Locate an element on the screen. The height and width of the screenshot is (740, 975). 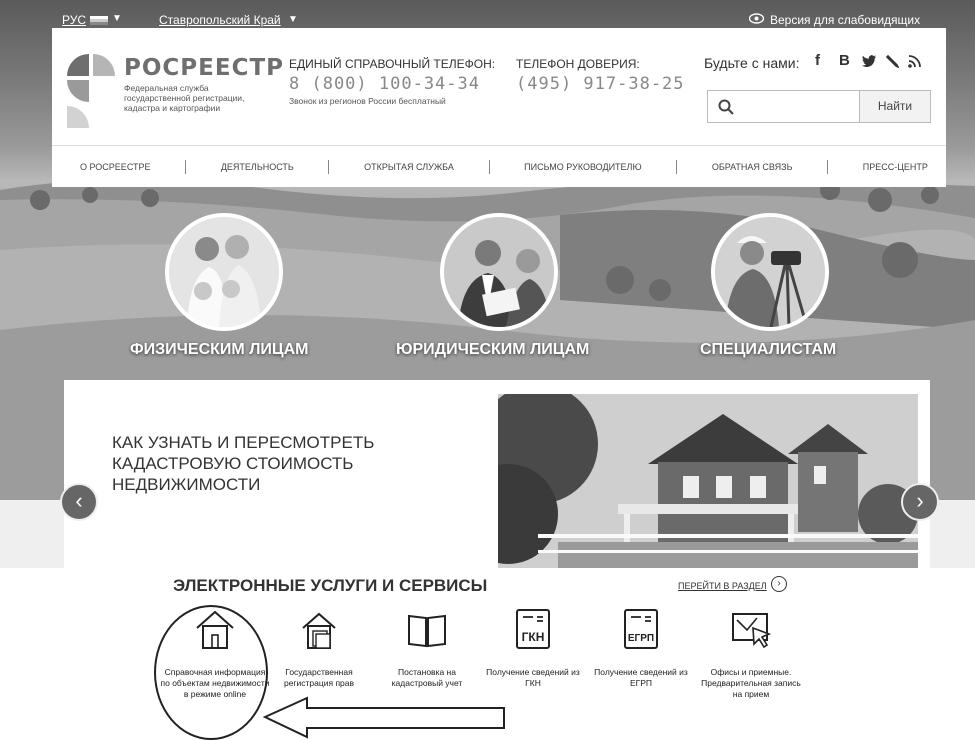
trust-line-number: (495) 917-38-25 is located at coordinates (600, 84).